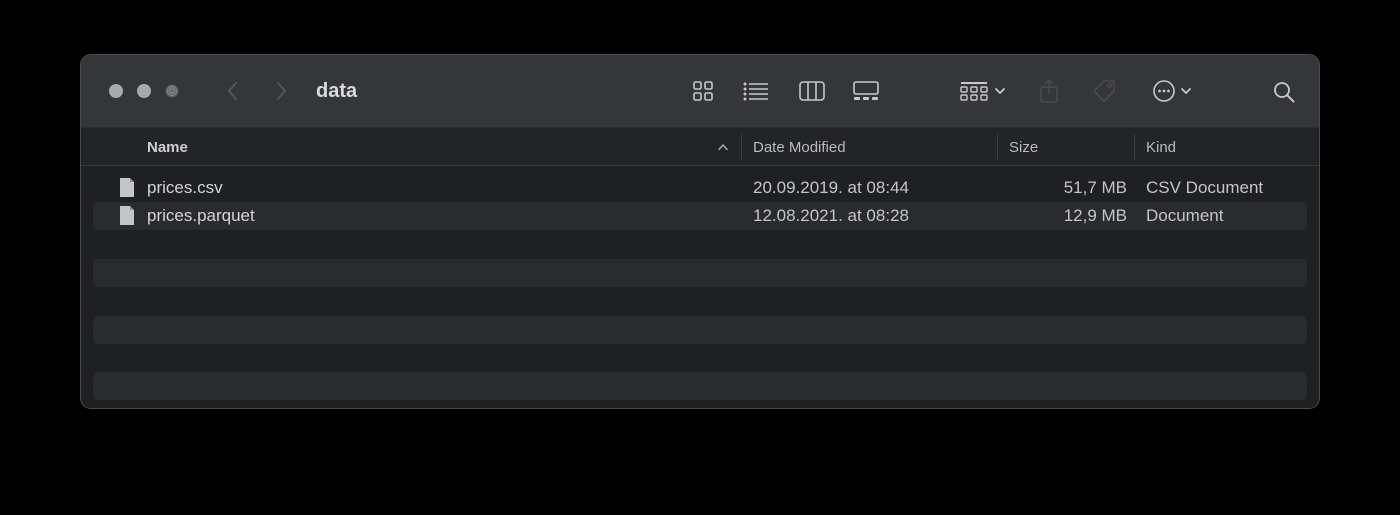  I want to click on back-icon, so click(232, 91).